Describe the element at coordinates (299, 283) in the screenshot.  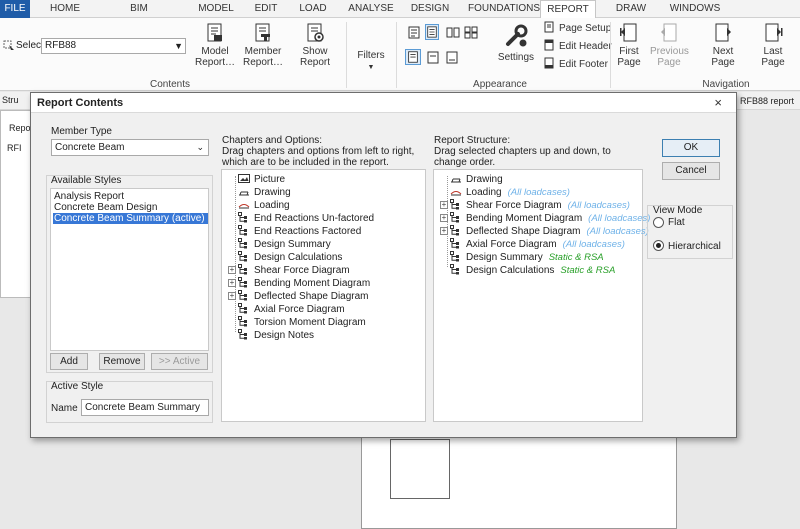
I see `tree-item: + Bending Moment Diagram` at that location.